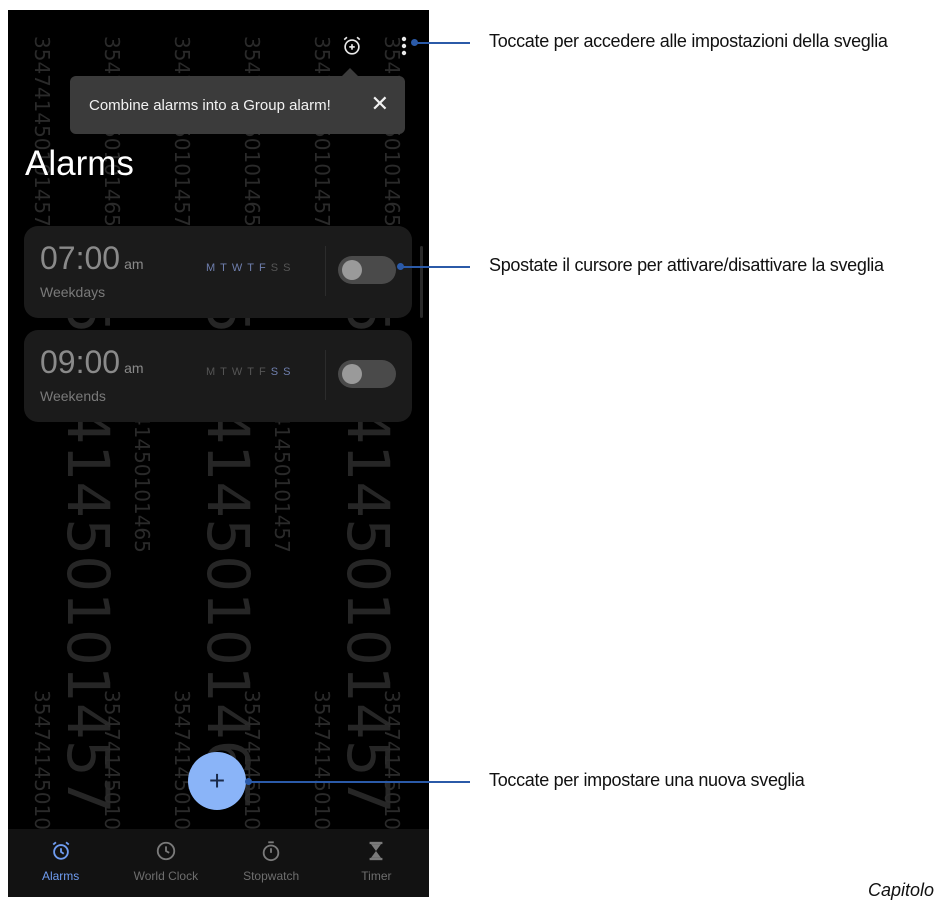  What do you see at coordinates (376, 876) in the screenshot?
I see `nav-label: Timer` at bounding box center [376, 876].